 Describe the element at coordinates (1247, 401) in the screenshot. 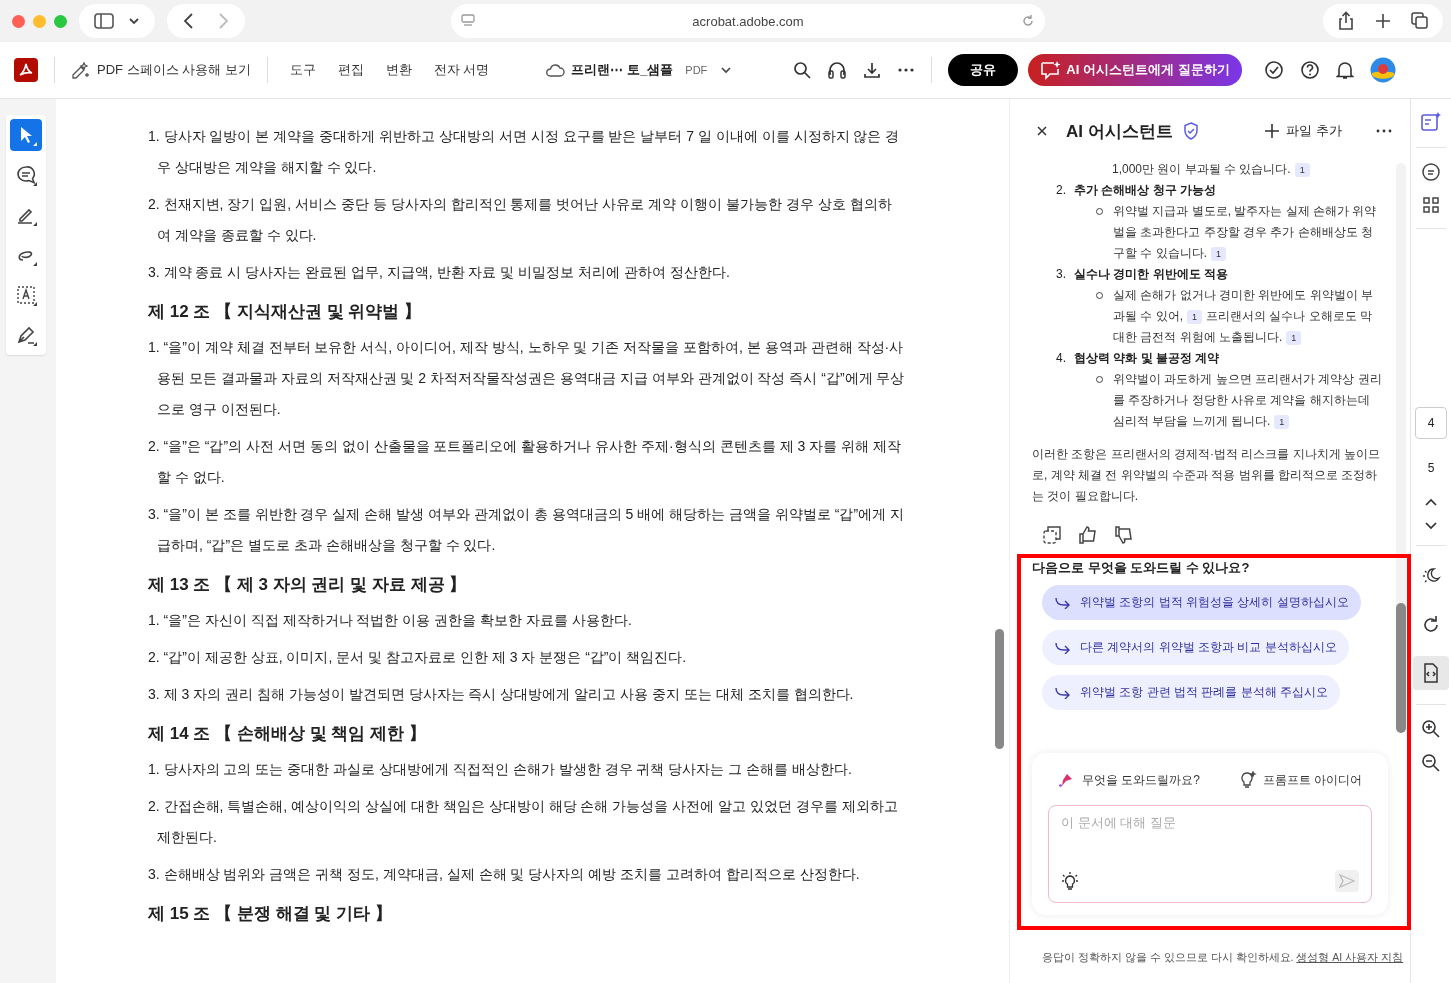

I see `answer-text: 위약벌이 과도하게 높으면 프리랜서가 계약상 권리를 주장하거나 정당한 사유로 계약을 해지하는데 심리적 부담을 느끼게 됩니다. 1` at that location.